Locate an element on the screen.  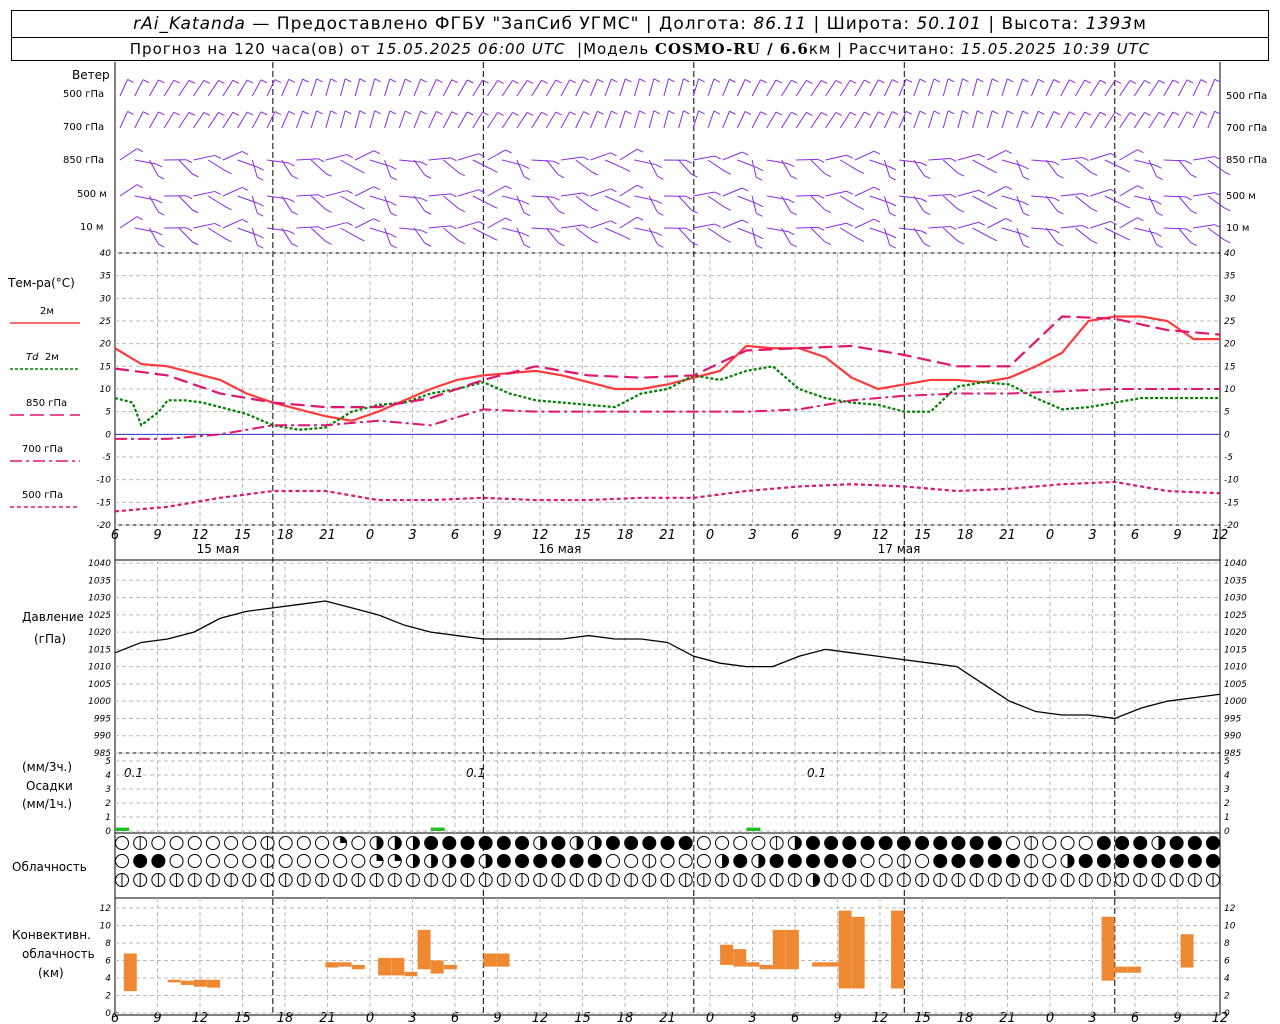
temp-ytick-left-9: 25 is located at coordinates (106, 322).